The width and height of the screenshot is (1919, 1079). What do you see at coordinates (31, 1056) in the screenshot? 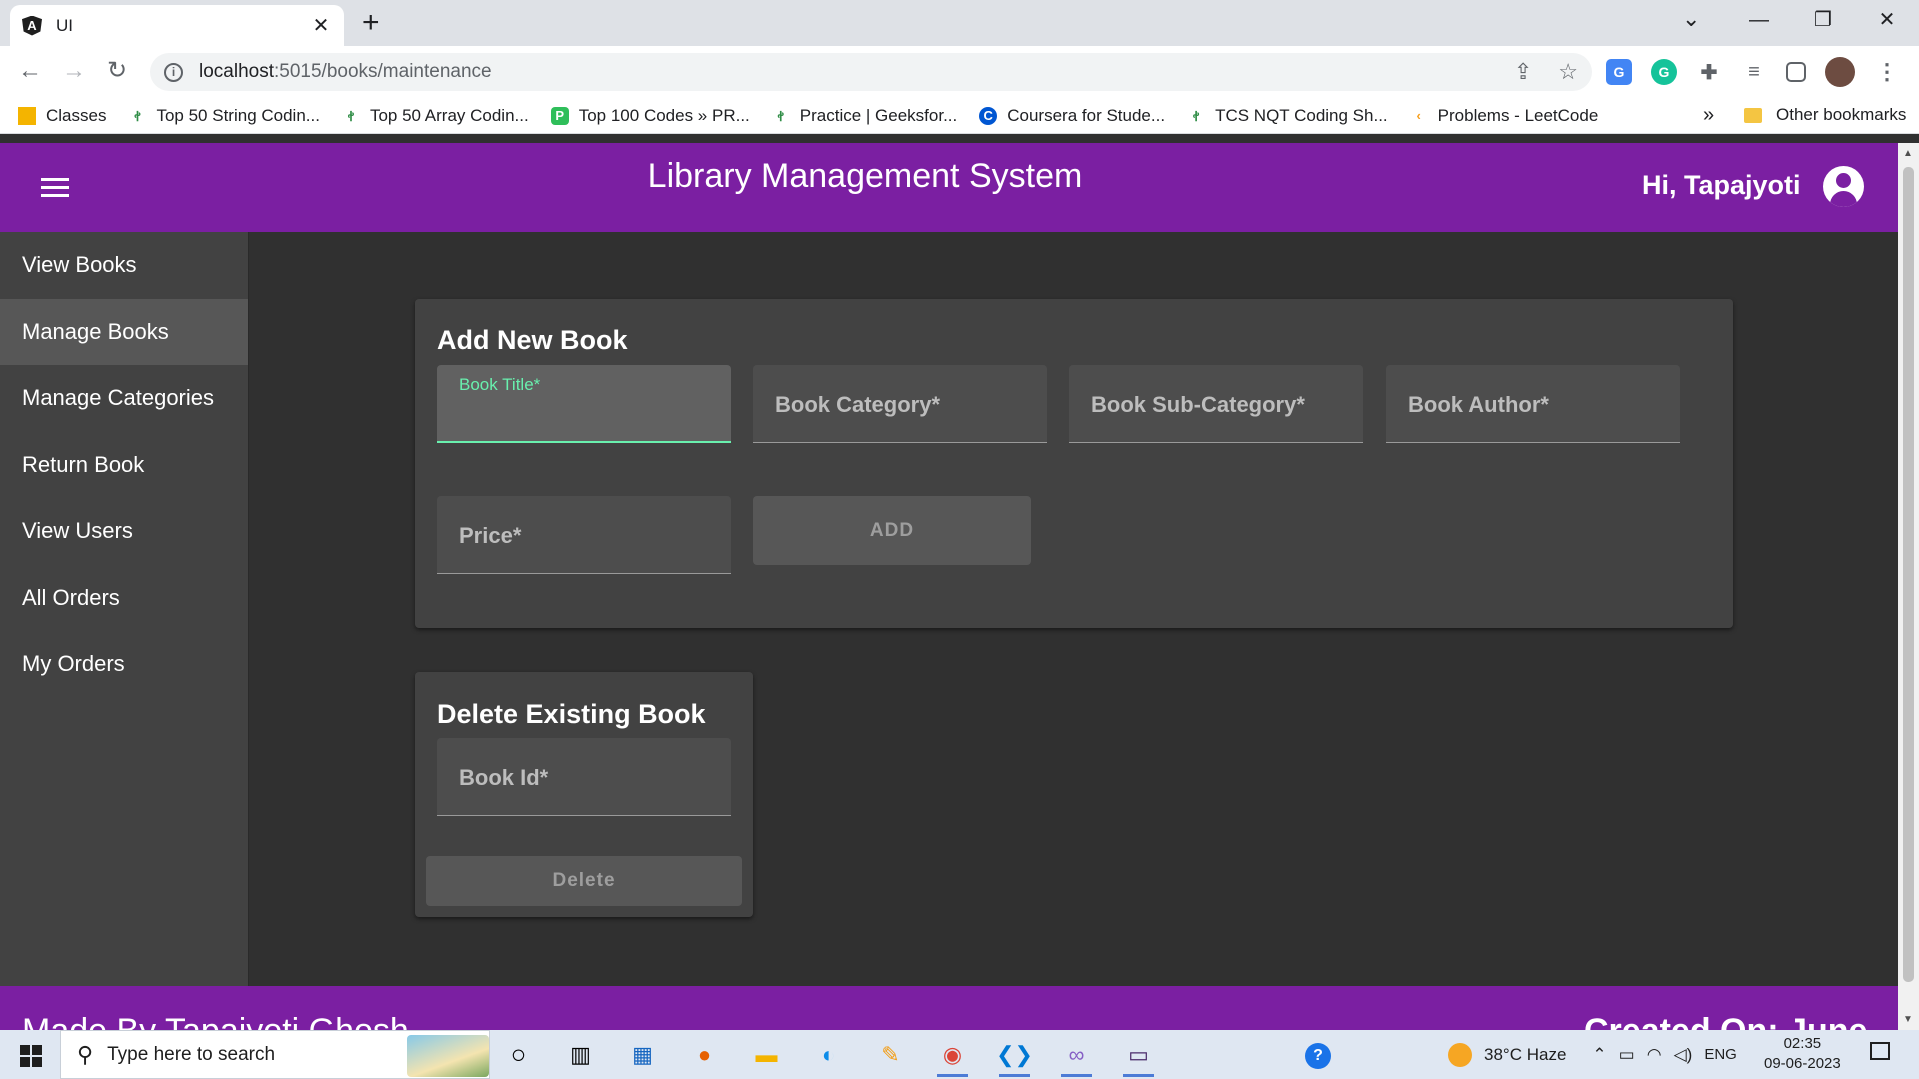
I see `windows-start-icon` at bounding box center [31, 1056].